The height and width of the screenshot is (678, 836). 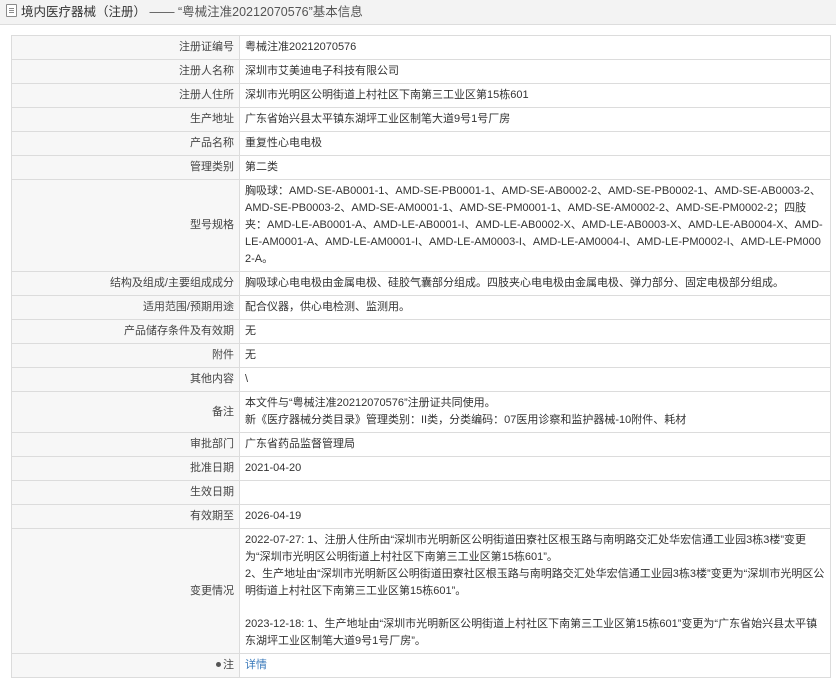 I want to click on row-value: 深圳市光明区公明街道上村社区下南第三工业区第15栋601, so click(x=535, y=95).